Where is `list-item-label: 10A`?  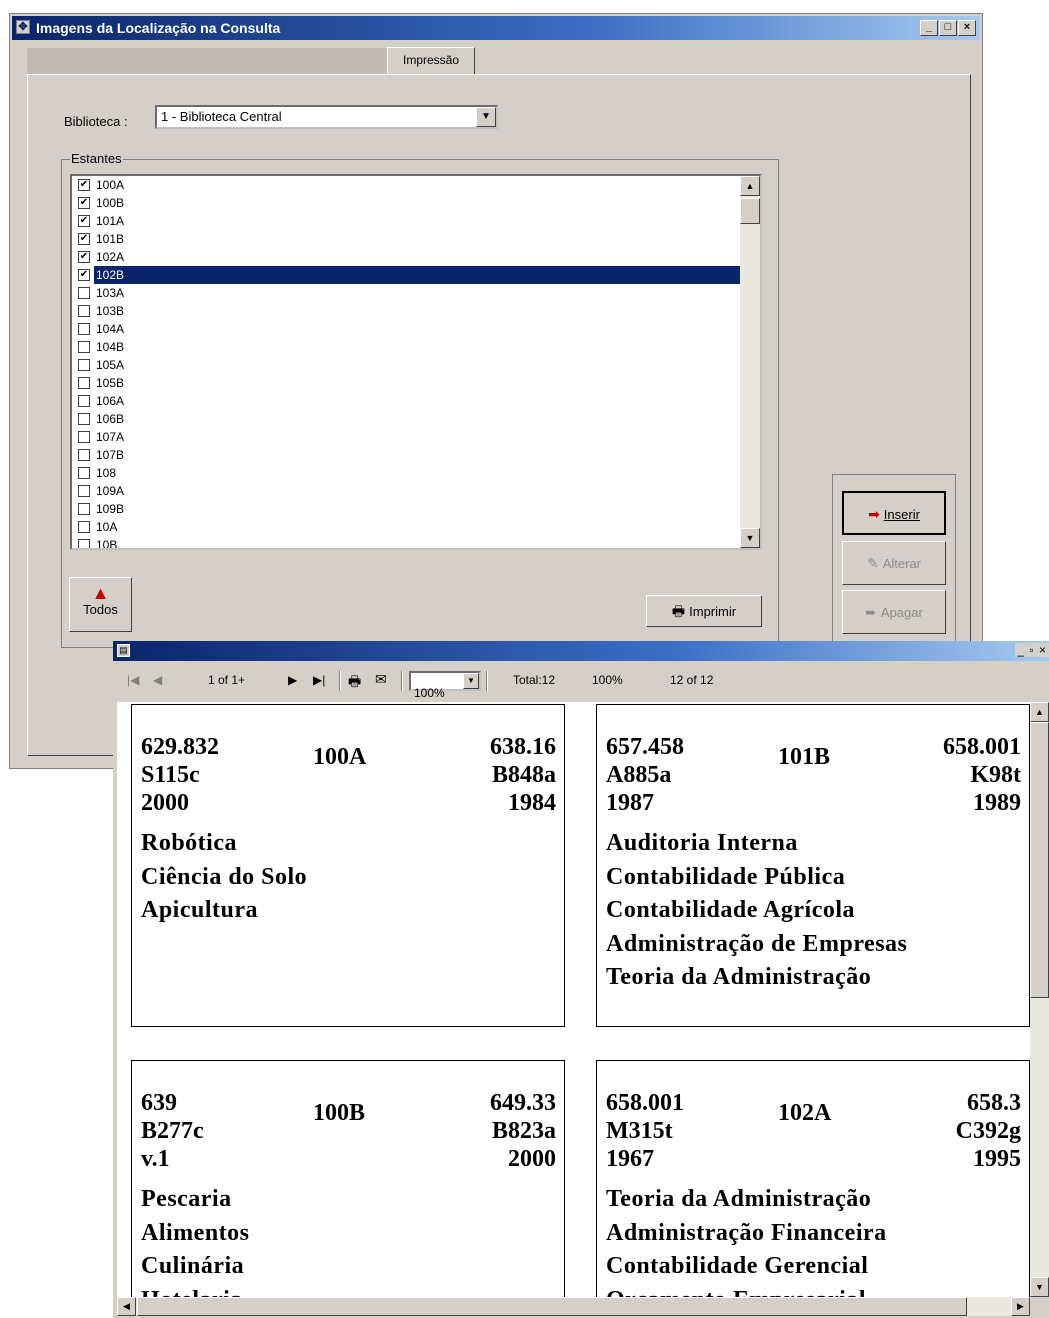
list-item-label: 10A is located at coordinates (107, 527).